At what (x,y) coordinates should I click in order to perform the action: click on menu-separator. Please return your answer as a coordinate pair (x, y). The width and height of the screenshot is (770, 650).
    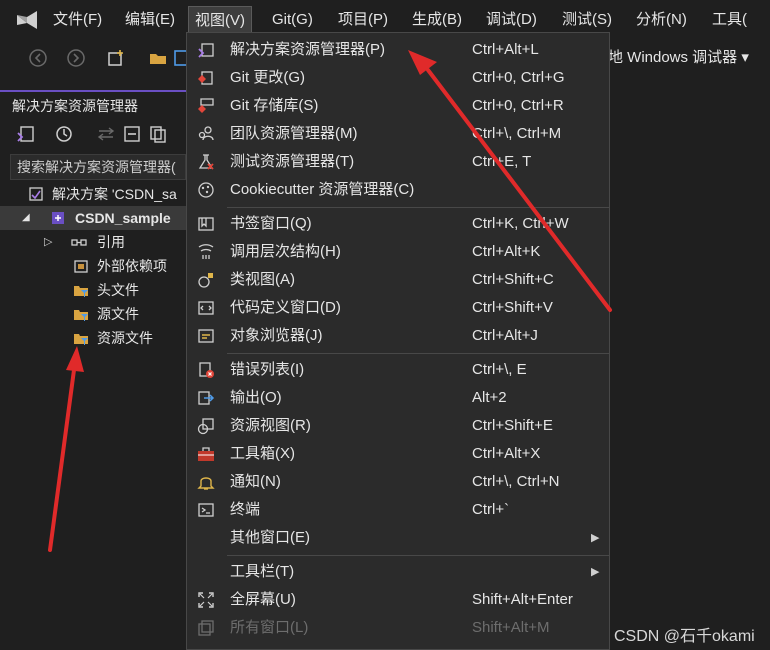
    Looking at the image, I should click on (418, 207).